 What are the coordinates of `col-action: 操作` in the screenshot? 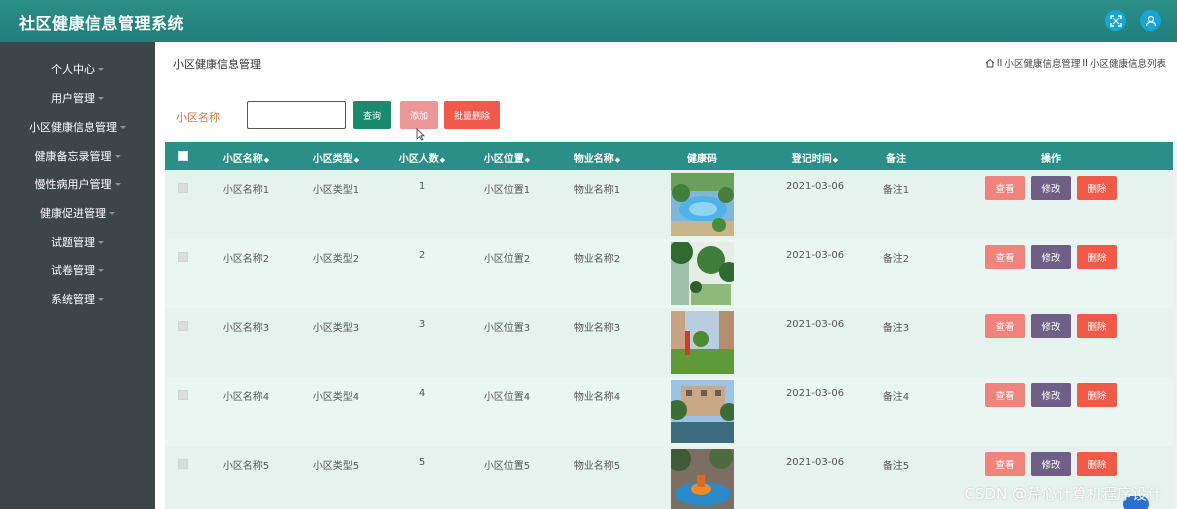 It's located at (1051, 159).